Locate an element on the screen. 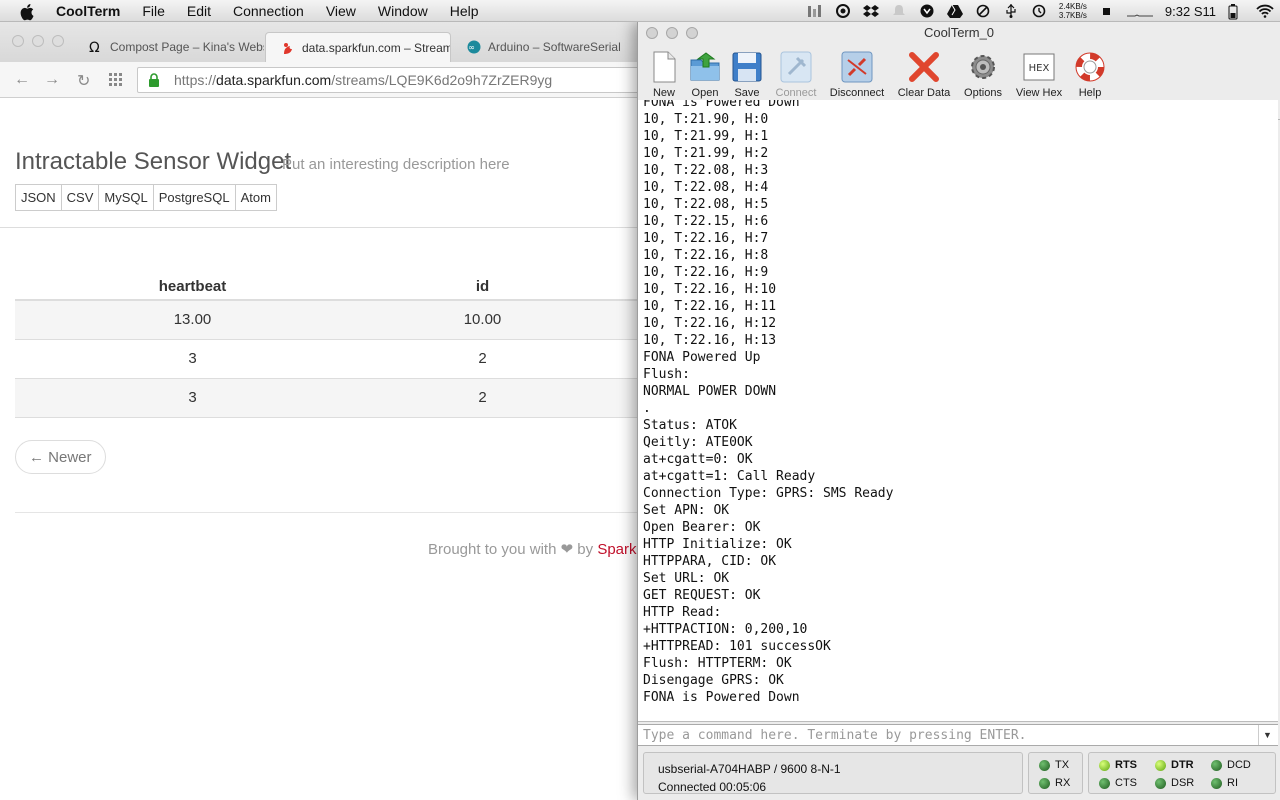 The height and width of the screenshot is (800, 1280). usb-icon is located at coordinates (1011, 11).